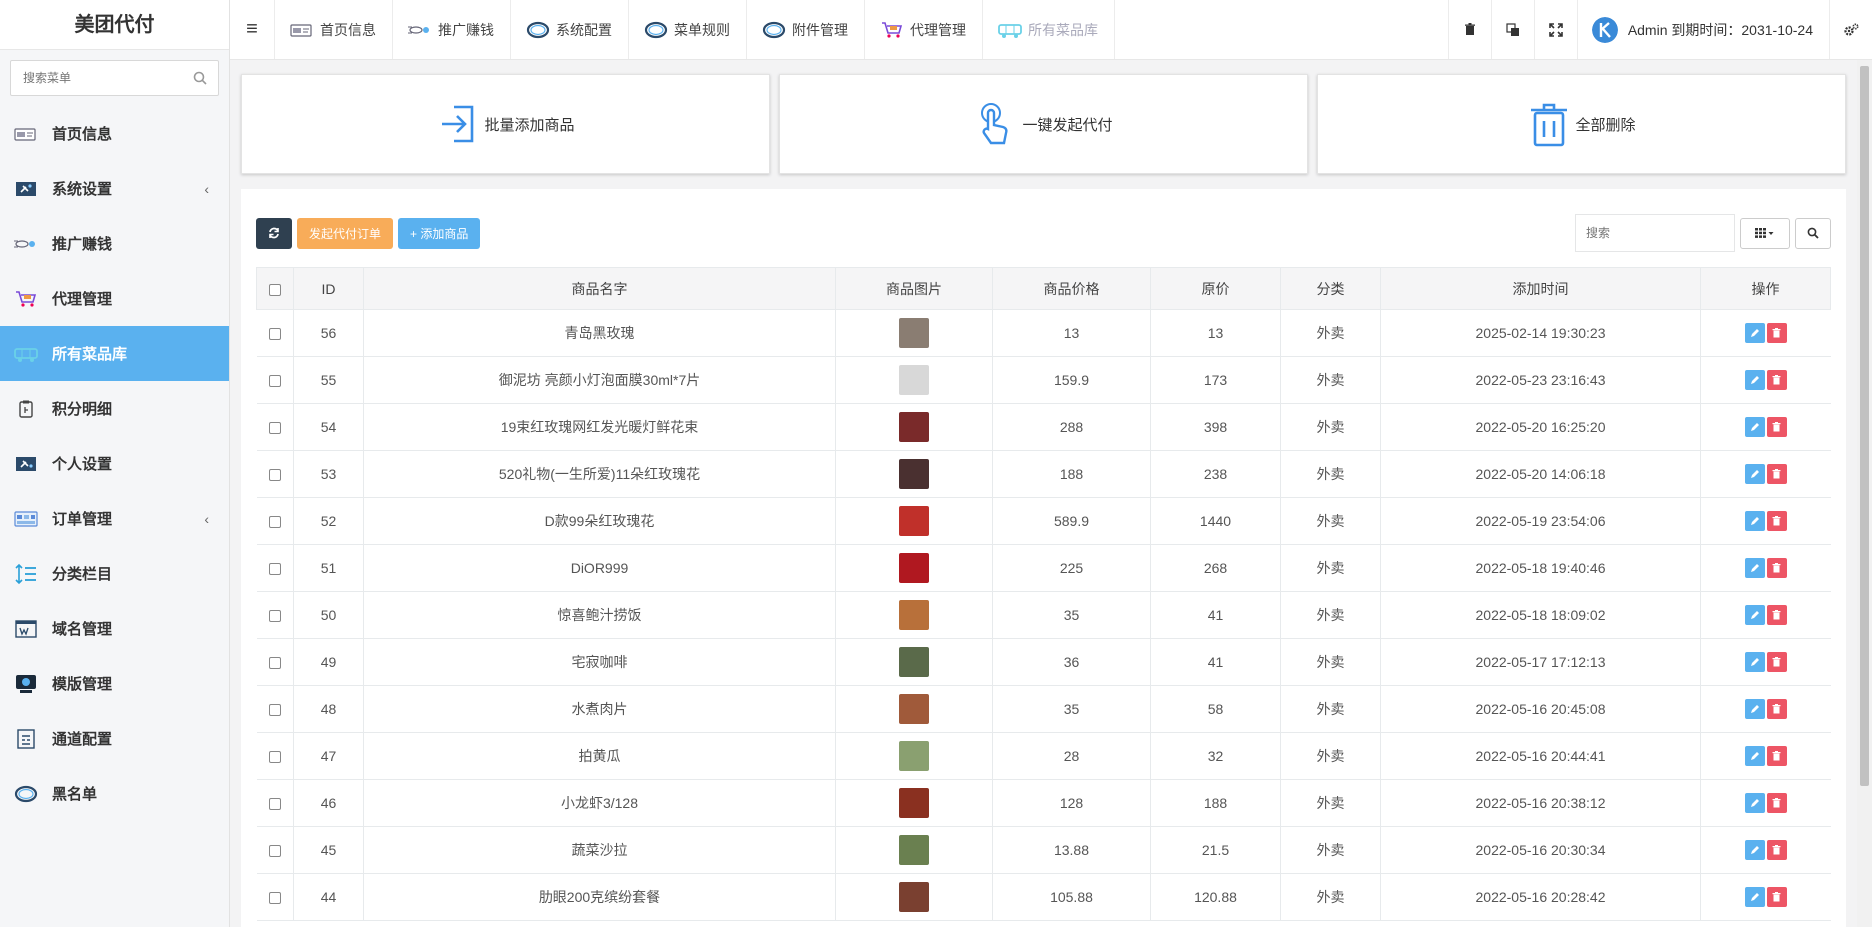  What do you see at coordinates (114, 793) in the screenshot?
I see `sidebar-item-12: 黑名单` at bounding box center [114, 793].